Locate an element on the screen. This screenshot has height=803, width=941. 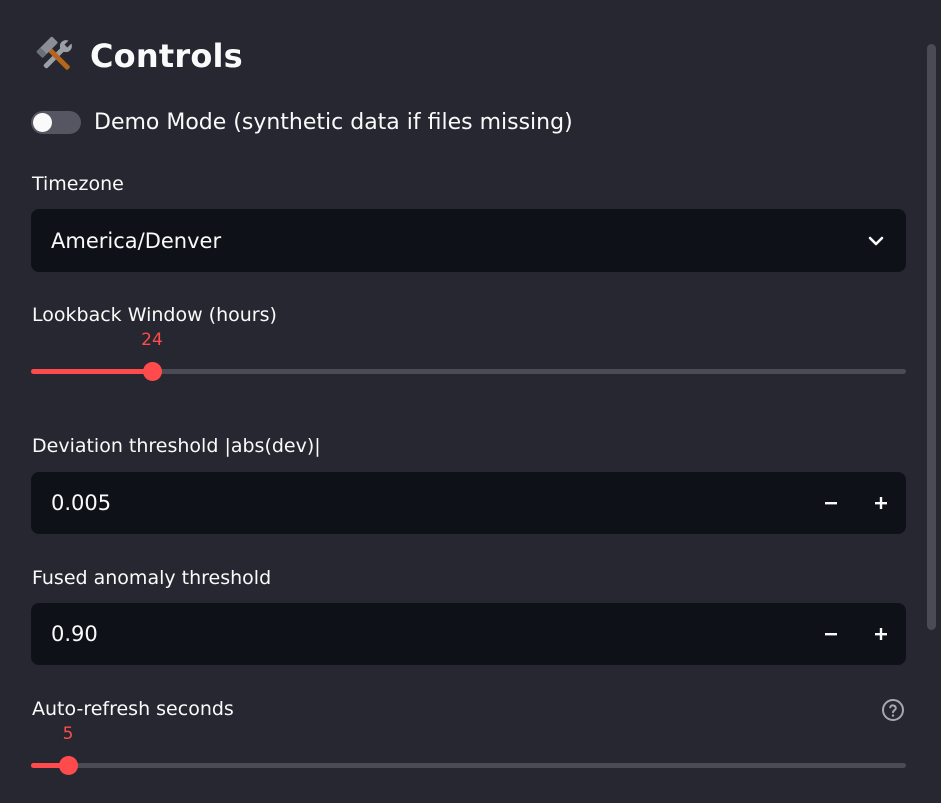
question-circle-icon is located at coordinates (893, 710).